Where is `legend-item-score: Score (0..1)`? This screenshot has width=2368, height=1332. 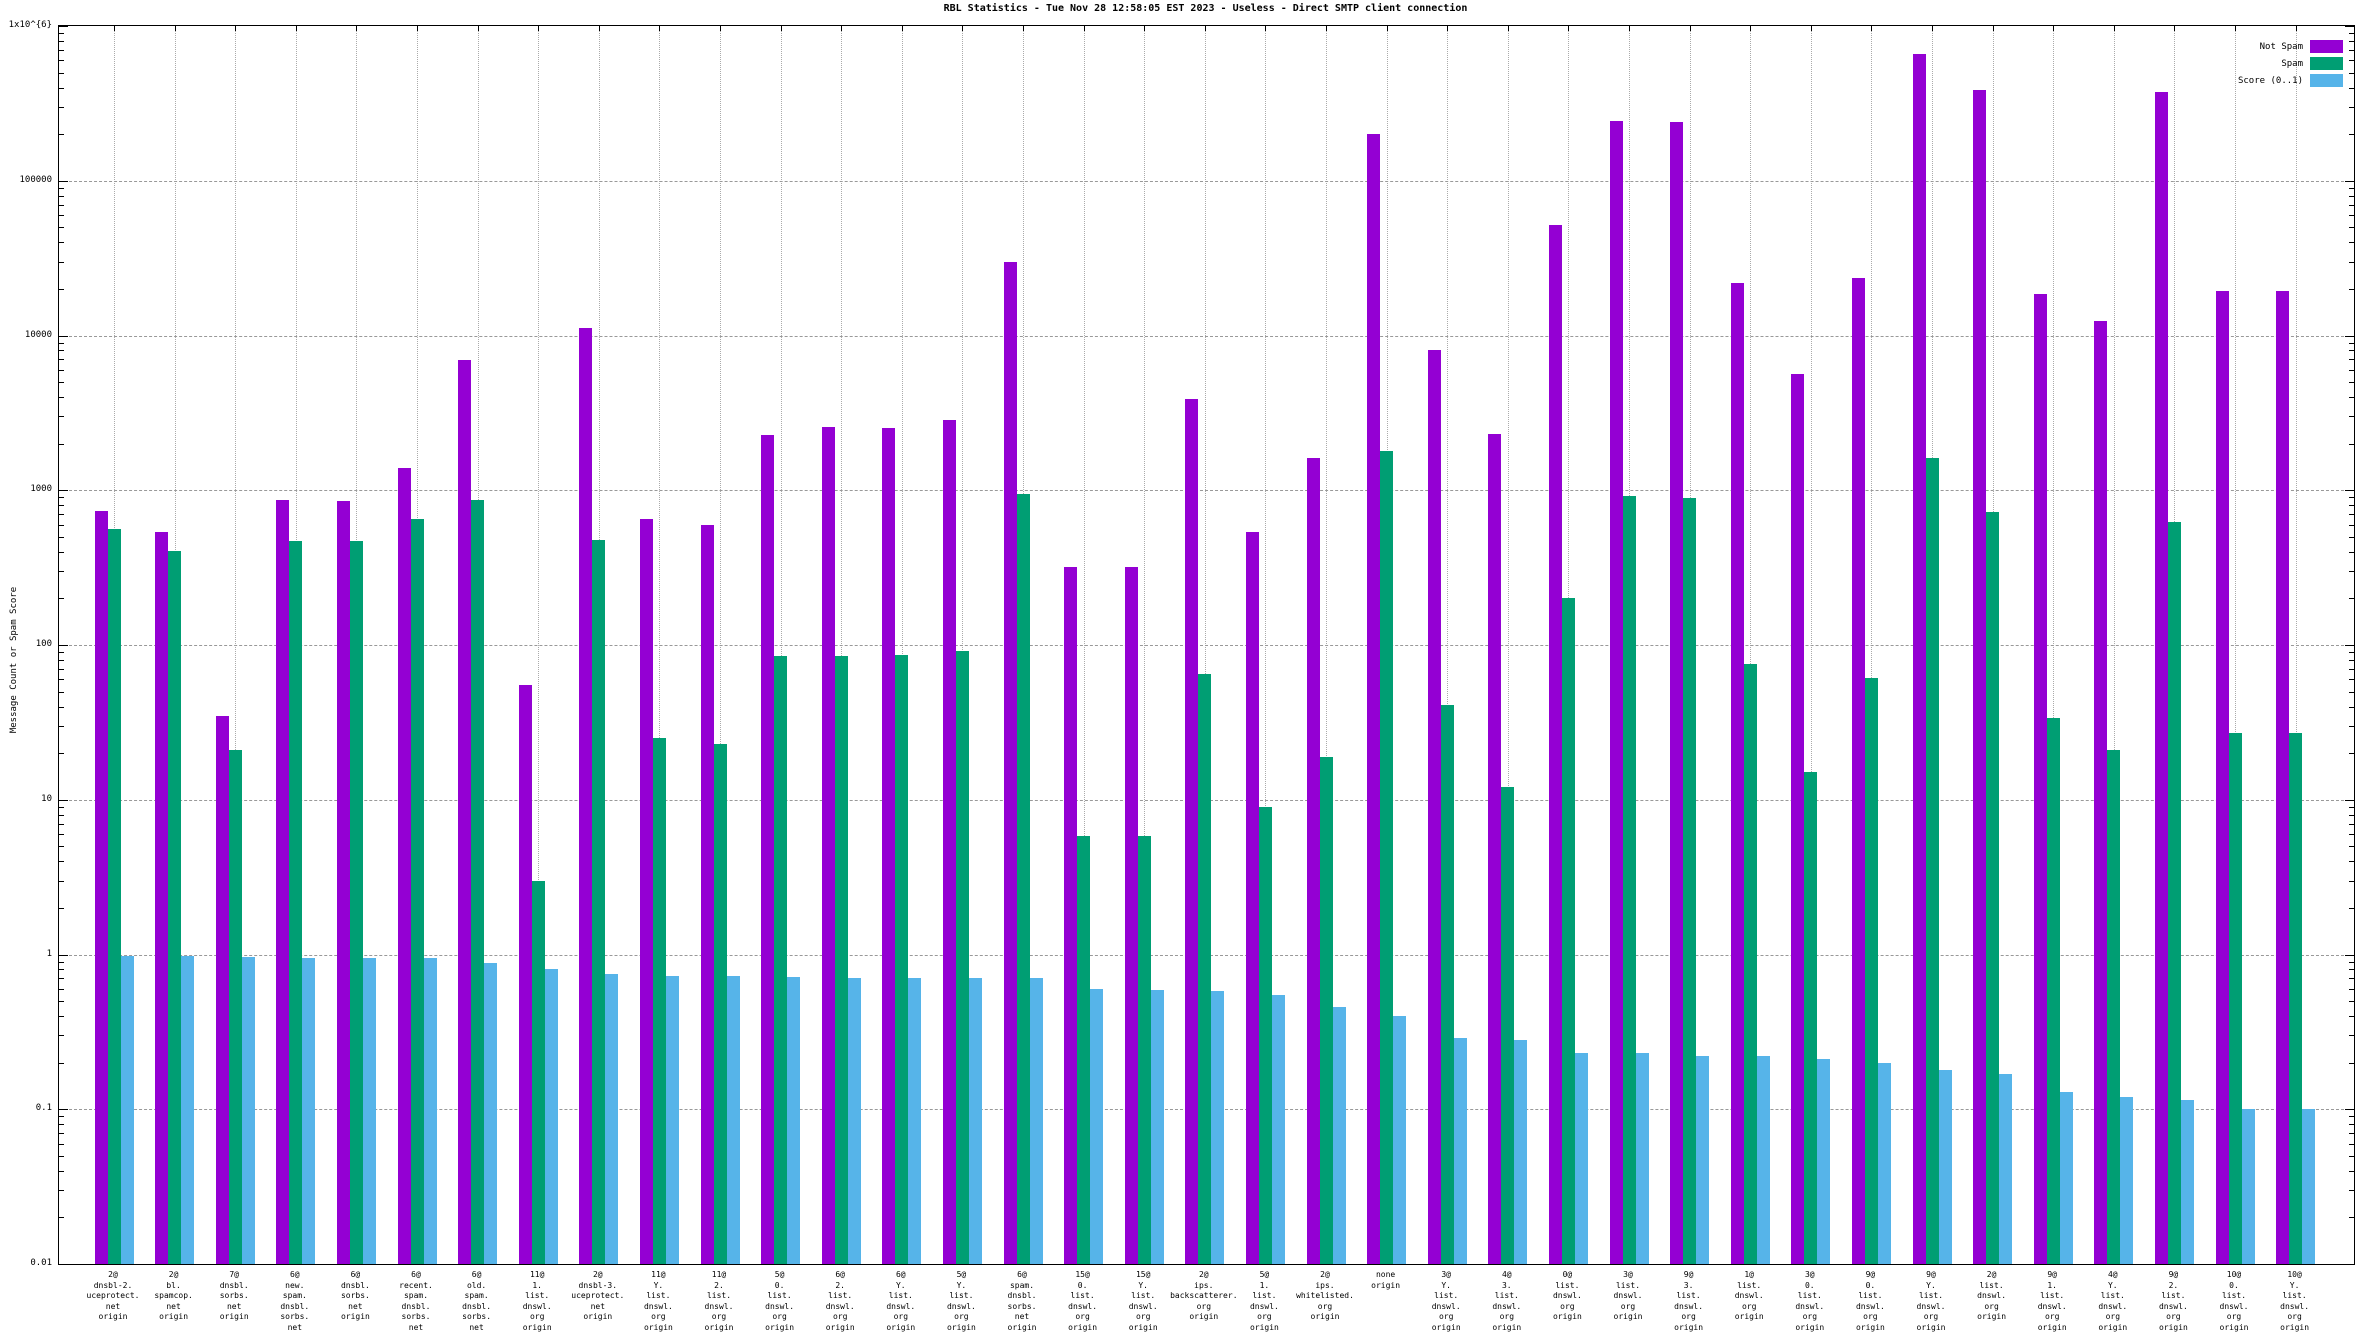 legend-item-score: Score (0..1) is located at coordinates (2226, 80).